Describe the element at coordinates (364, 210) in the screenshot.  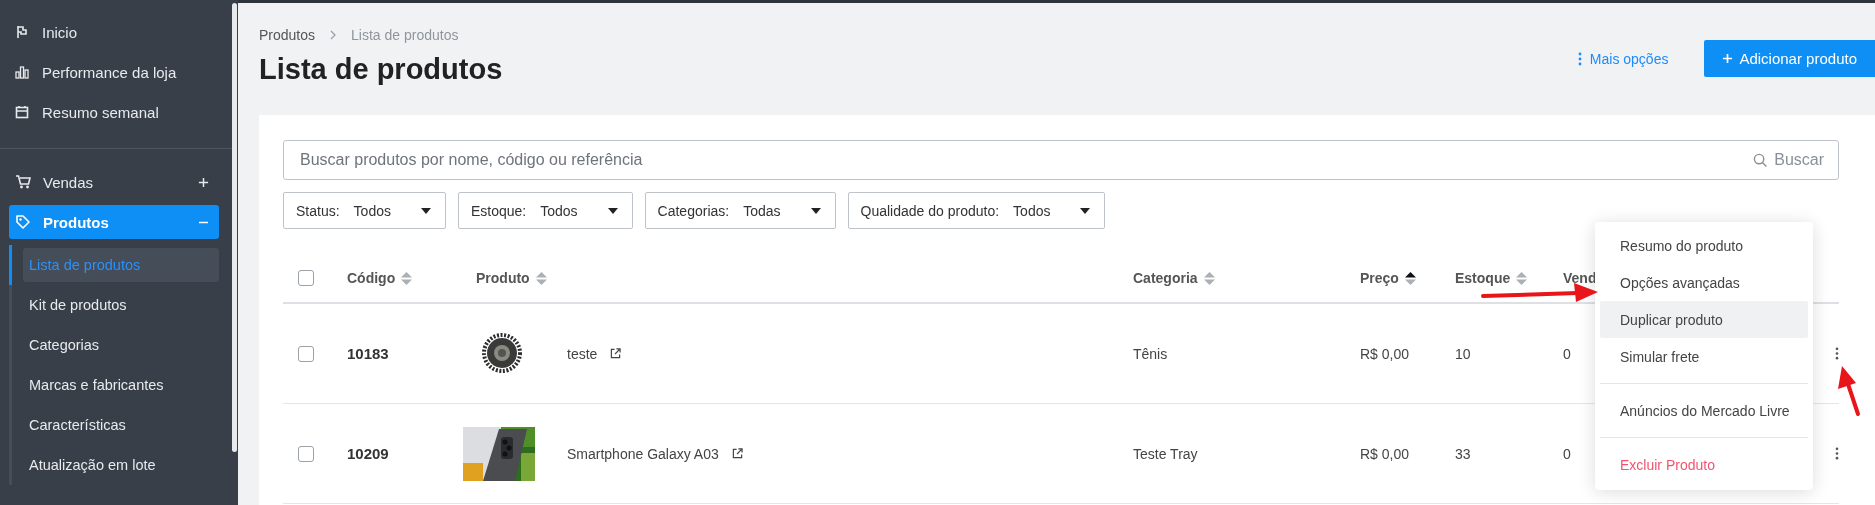
I see `filter-dropdown: Status: Todos` at that location.